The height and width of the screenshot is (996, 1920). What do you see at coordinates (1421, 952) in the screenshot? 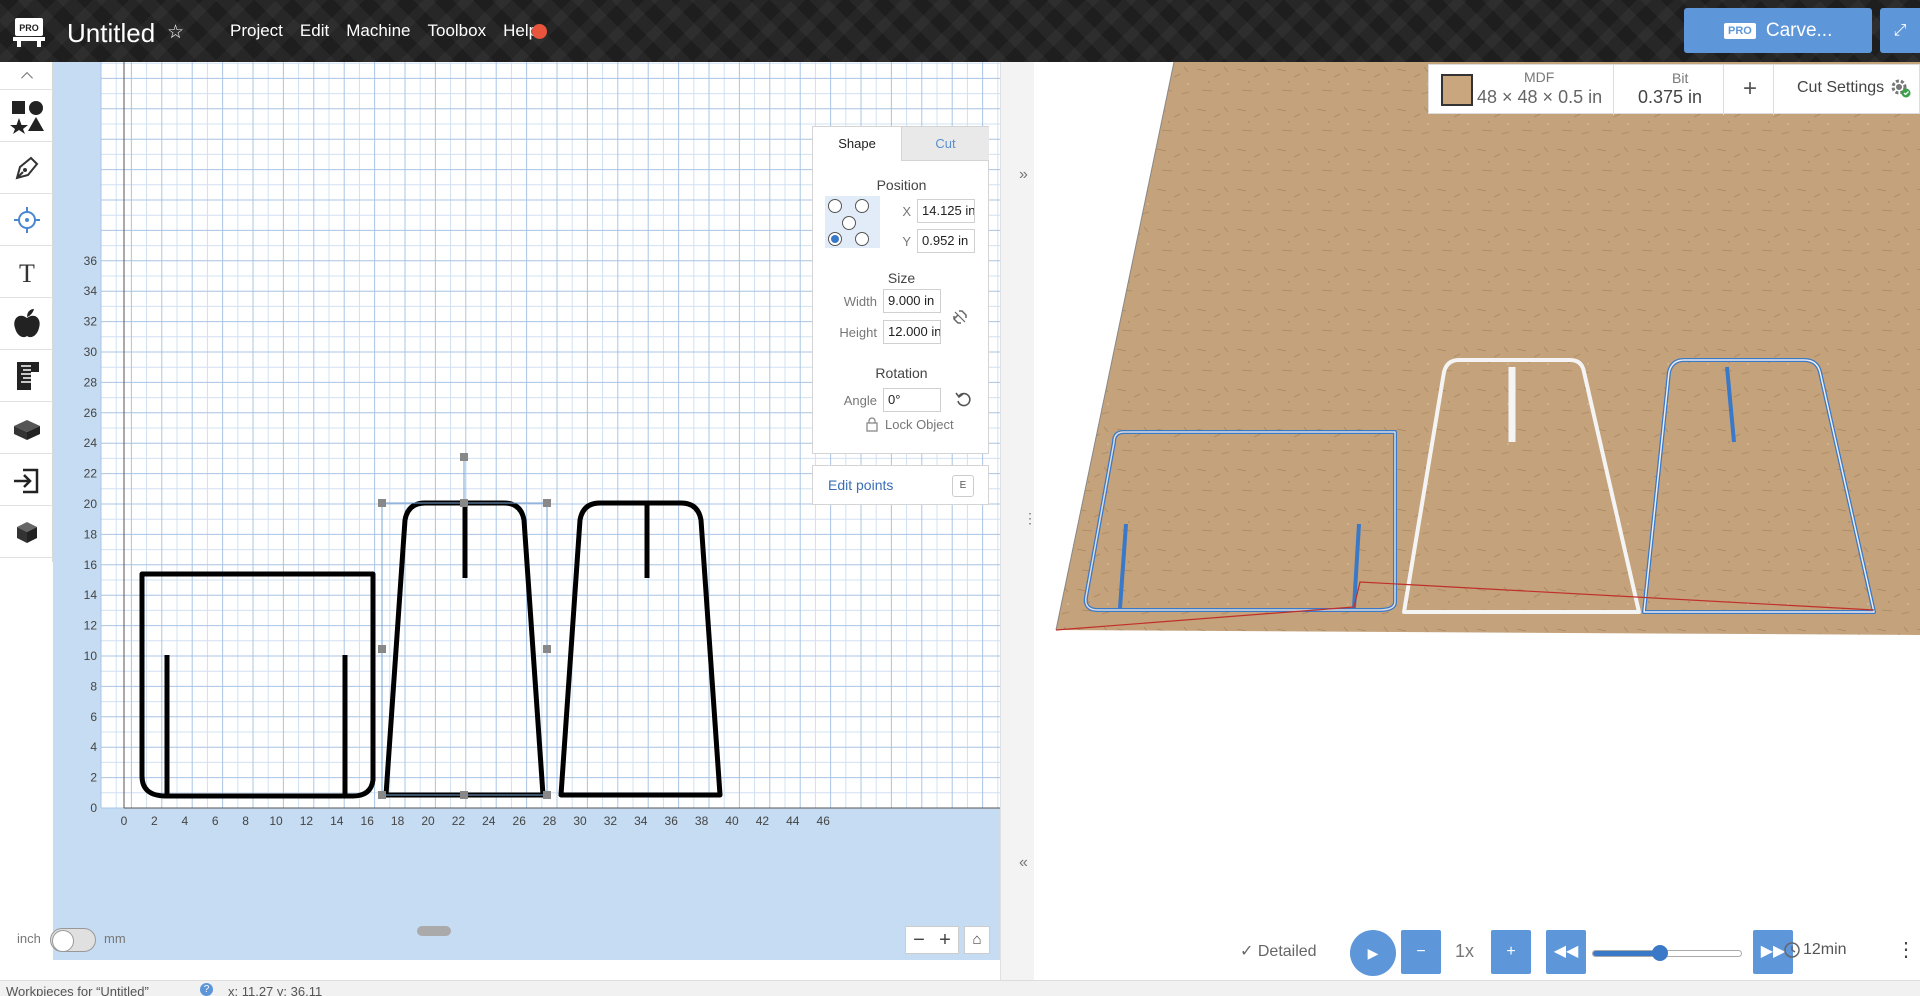
I see `speed-down-button: −` at bounding box center [1421, 952].